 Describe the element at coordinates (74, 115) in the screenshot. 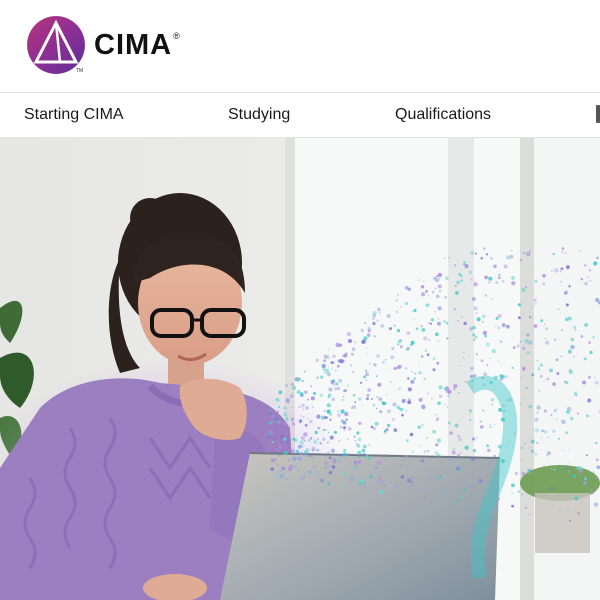

I see `nav-item-starting-cima: Starting CIMA` at that location.